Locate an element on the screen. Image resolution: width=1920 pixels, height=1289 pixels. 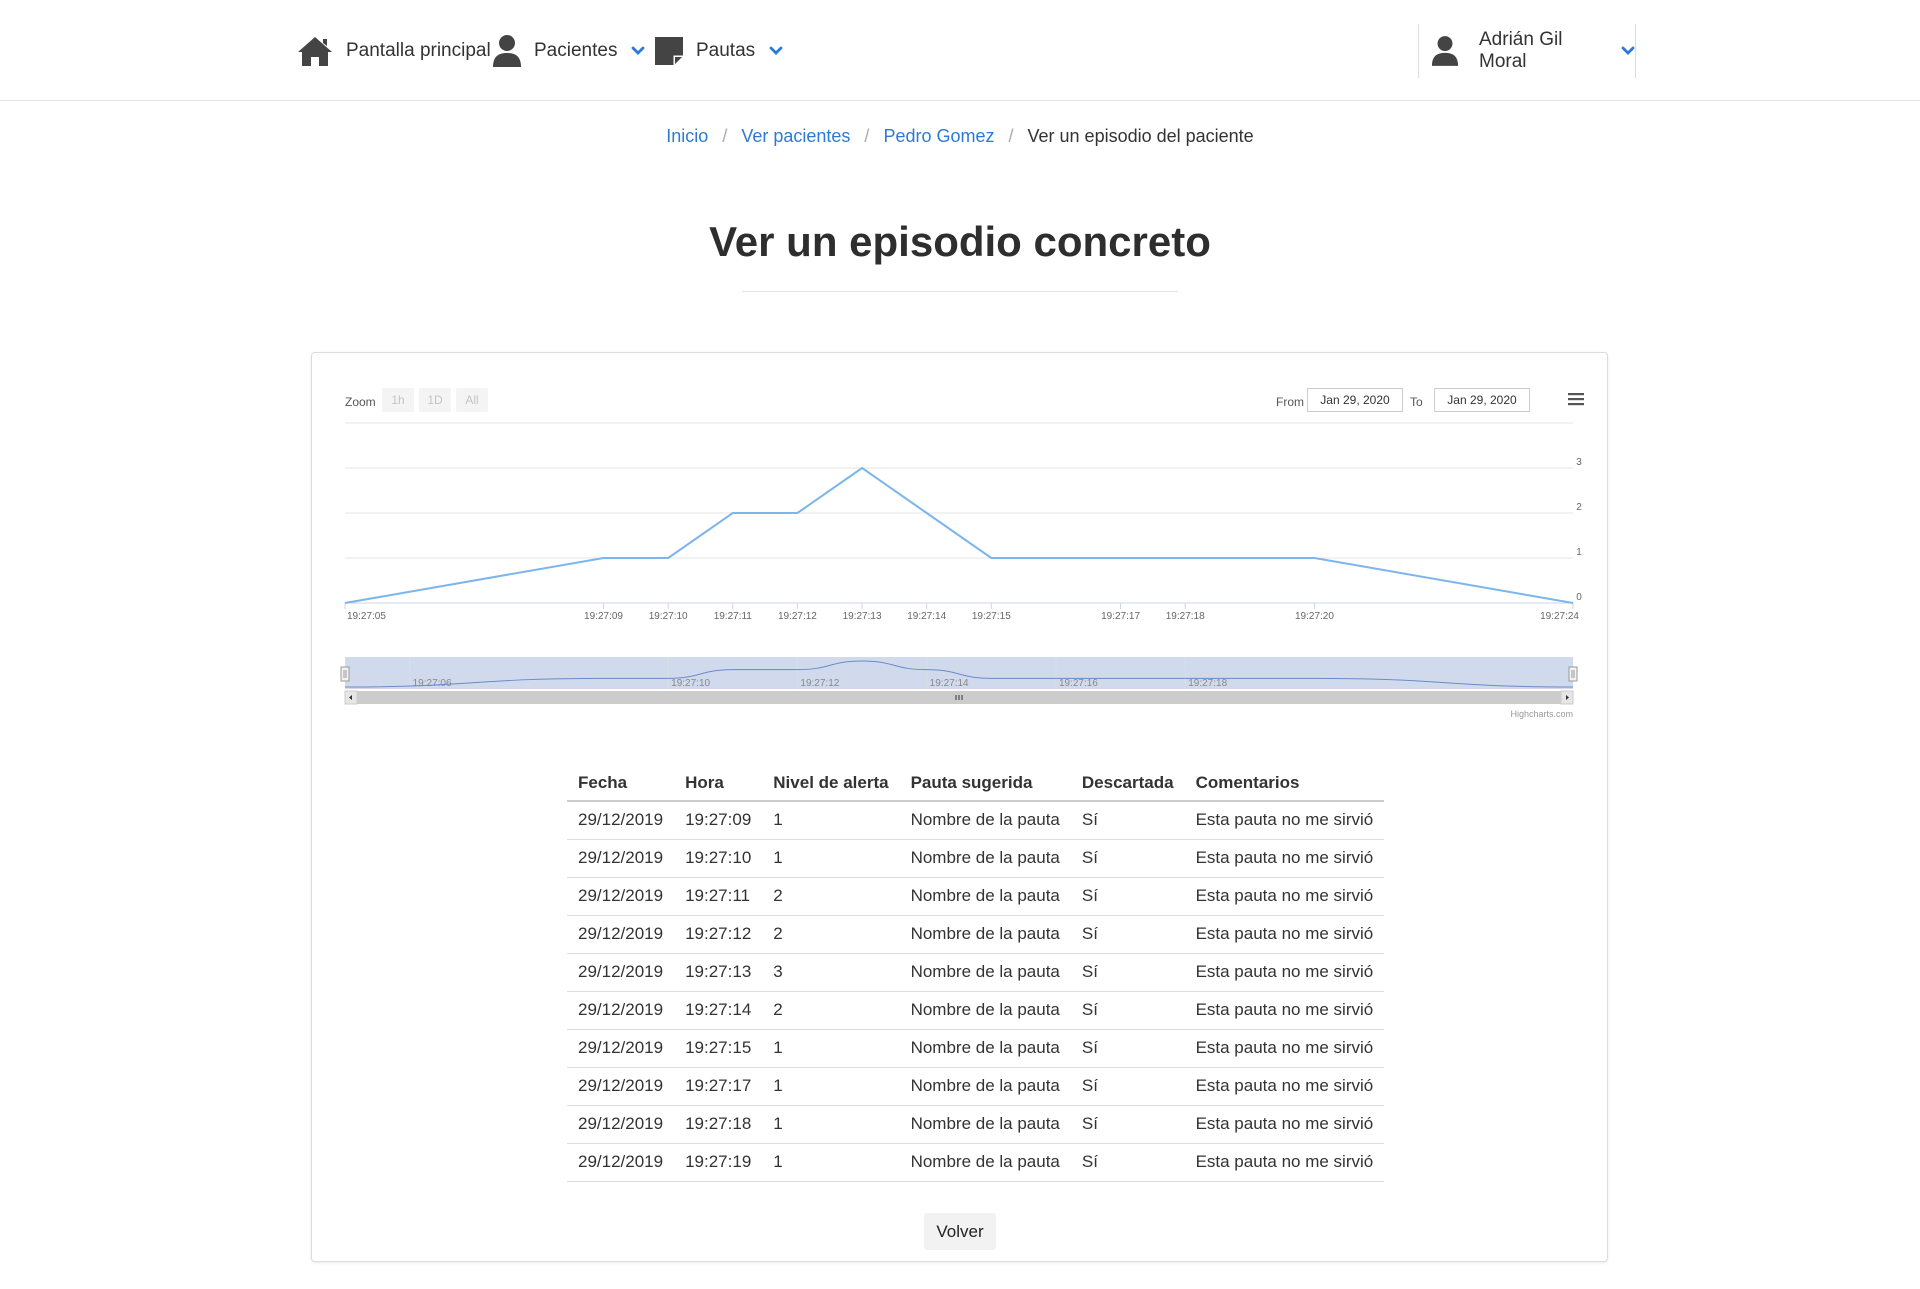
navigator-tick-label: 19:27:12 is located at coordinates (819, 683).